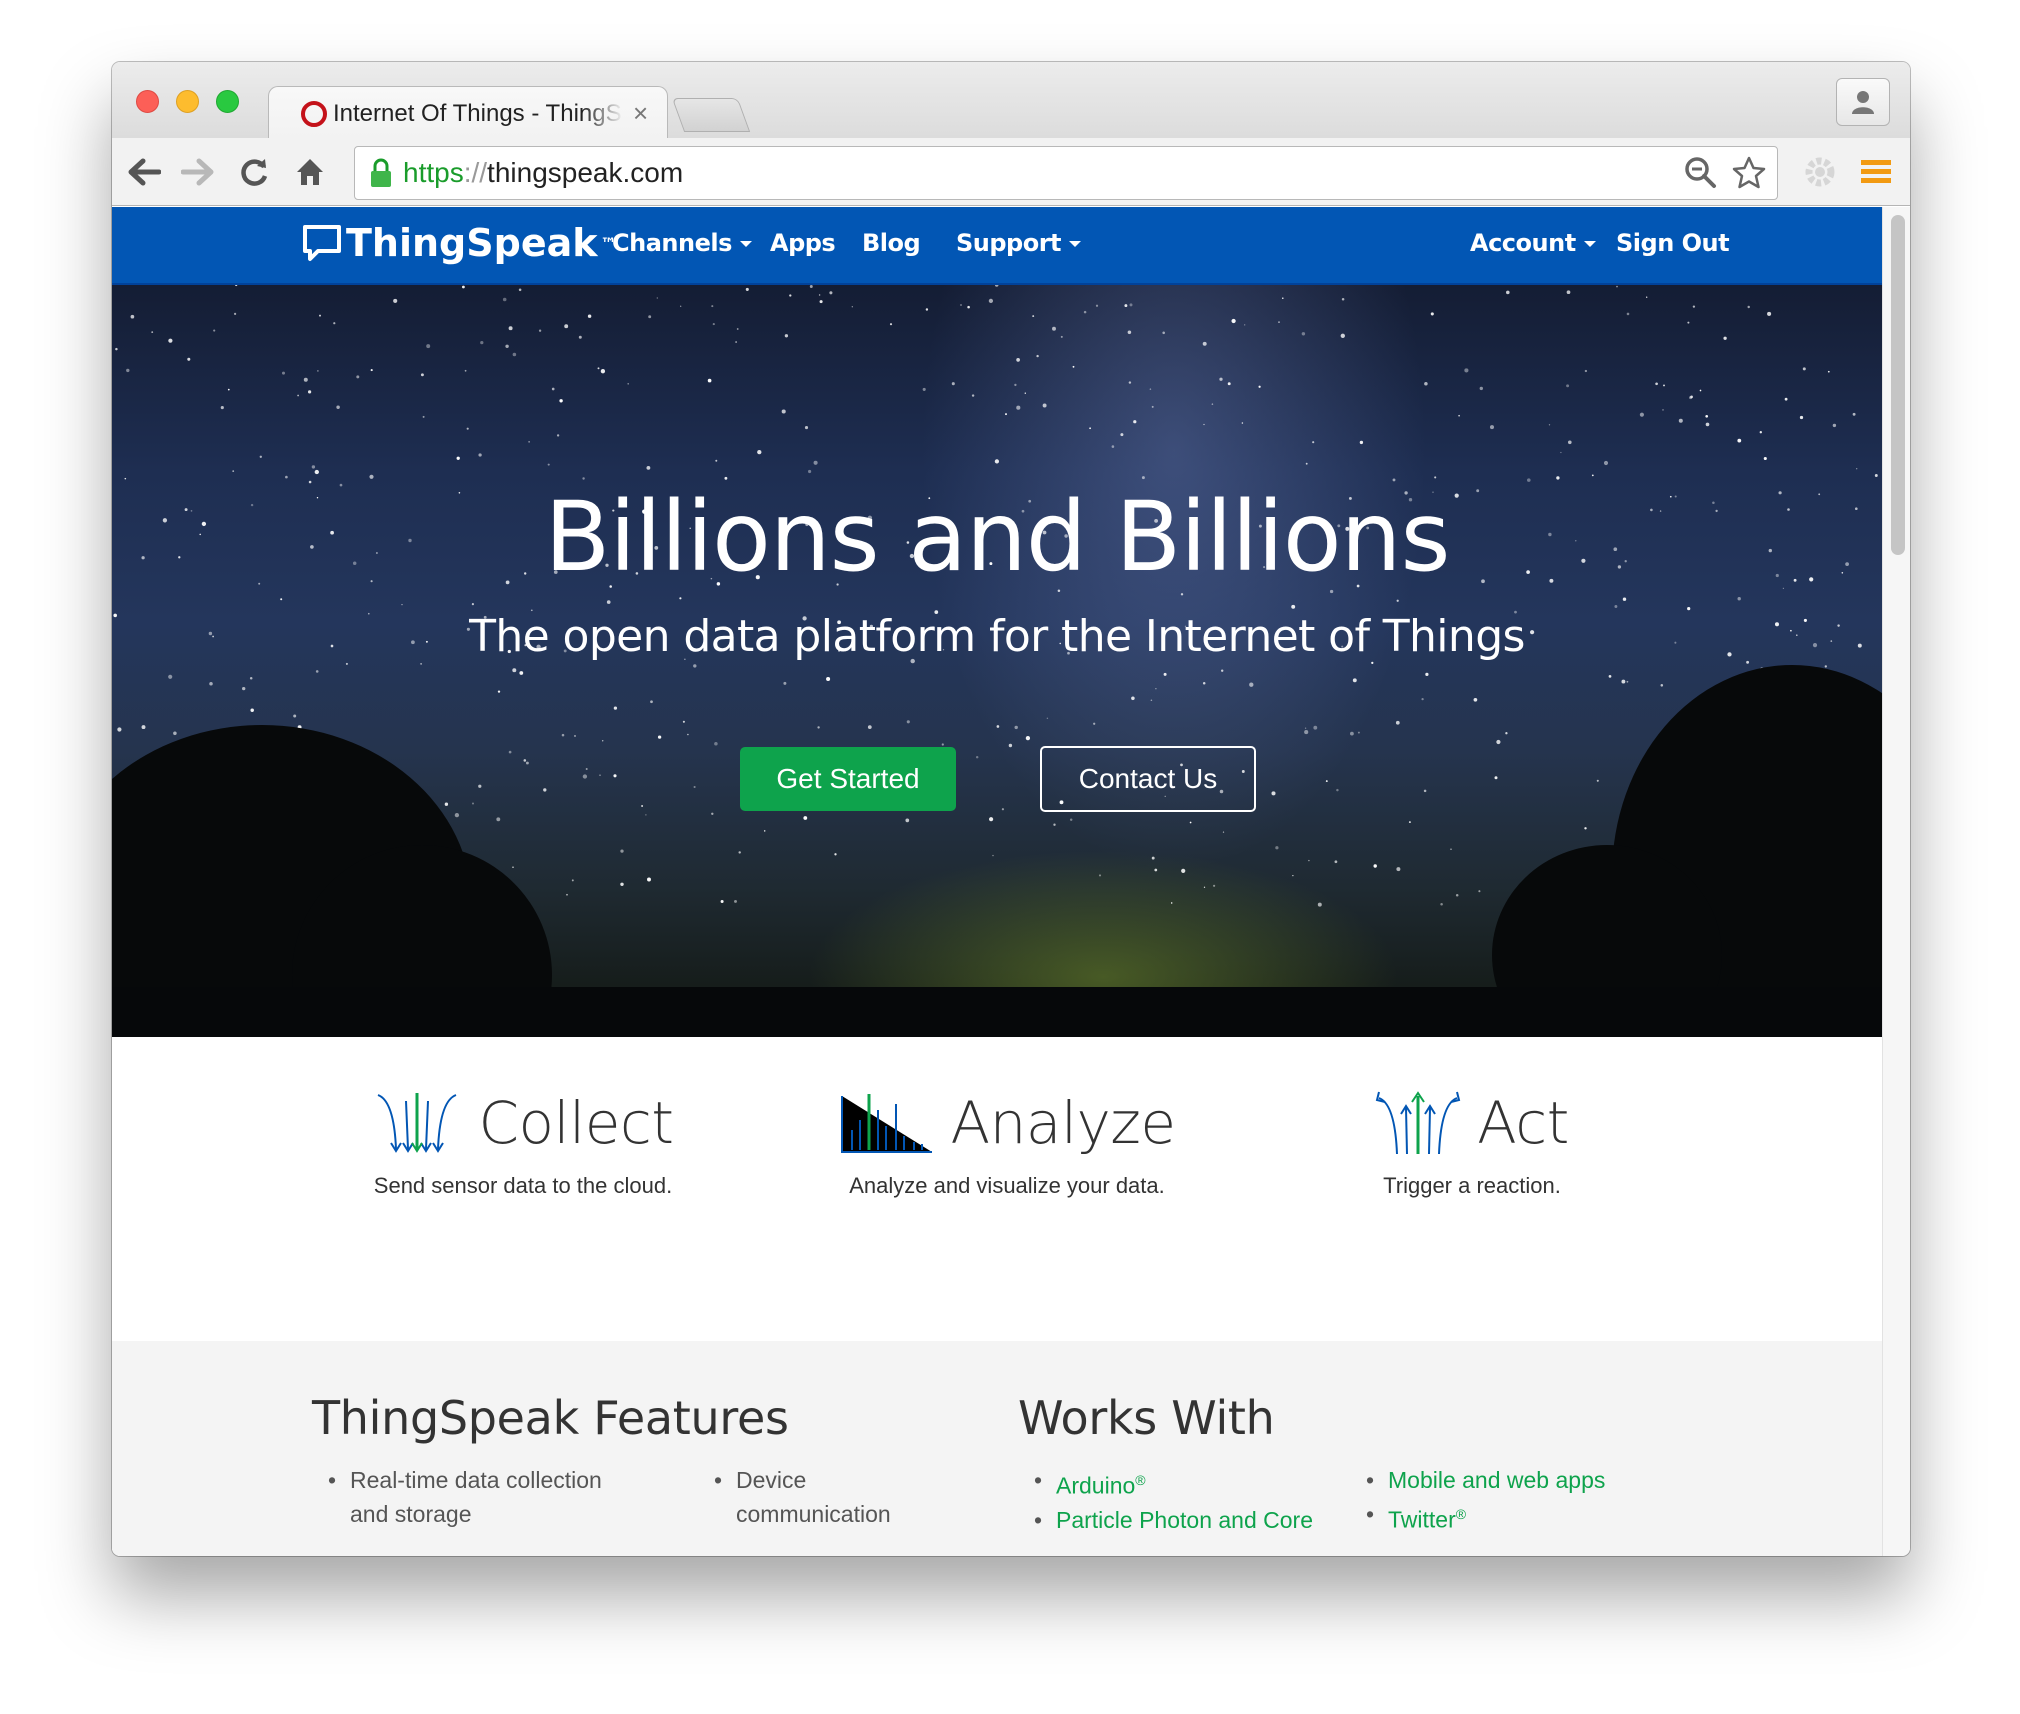  Describe the element at coordinates (640, 113) in the screenshot. I see `tab-close-icon: ×` at that location.